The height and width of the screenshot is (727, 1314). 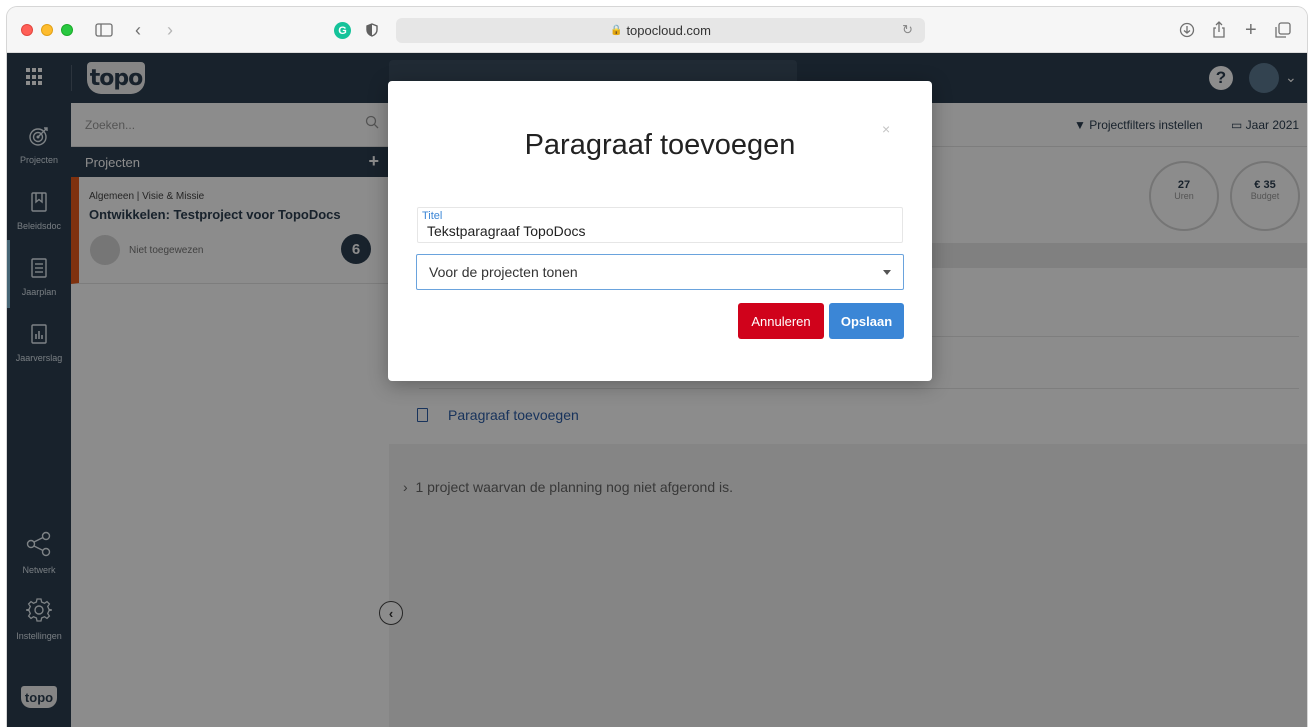 What do you see at coordinates (887, 272) in the screenshot?
I see `caret-down-icon` at bounding box center [887, 272].